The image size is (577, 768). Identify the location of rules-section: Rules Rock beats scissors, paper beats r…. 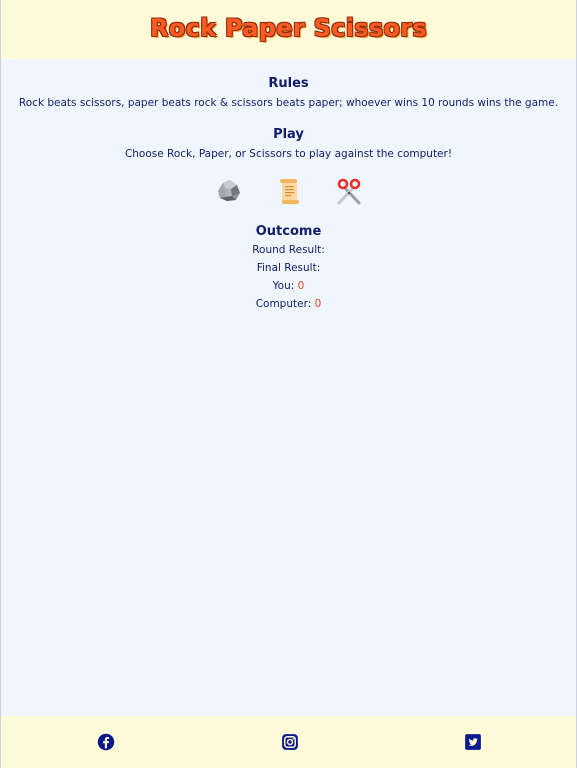
(288, 84).